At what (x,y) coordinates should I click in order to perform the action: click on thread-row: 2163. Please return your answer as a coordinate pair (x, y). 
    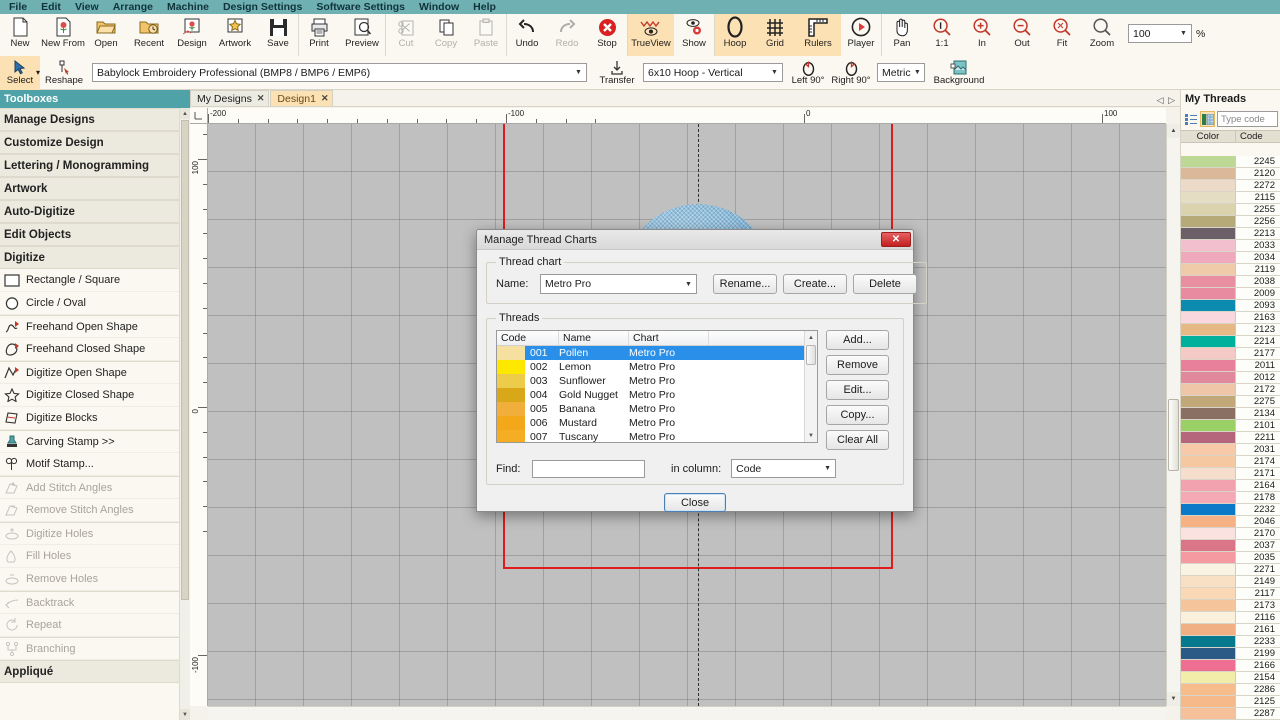
    Looking at the image, I should click on (1230, 318).